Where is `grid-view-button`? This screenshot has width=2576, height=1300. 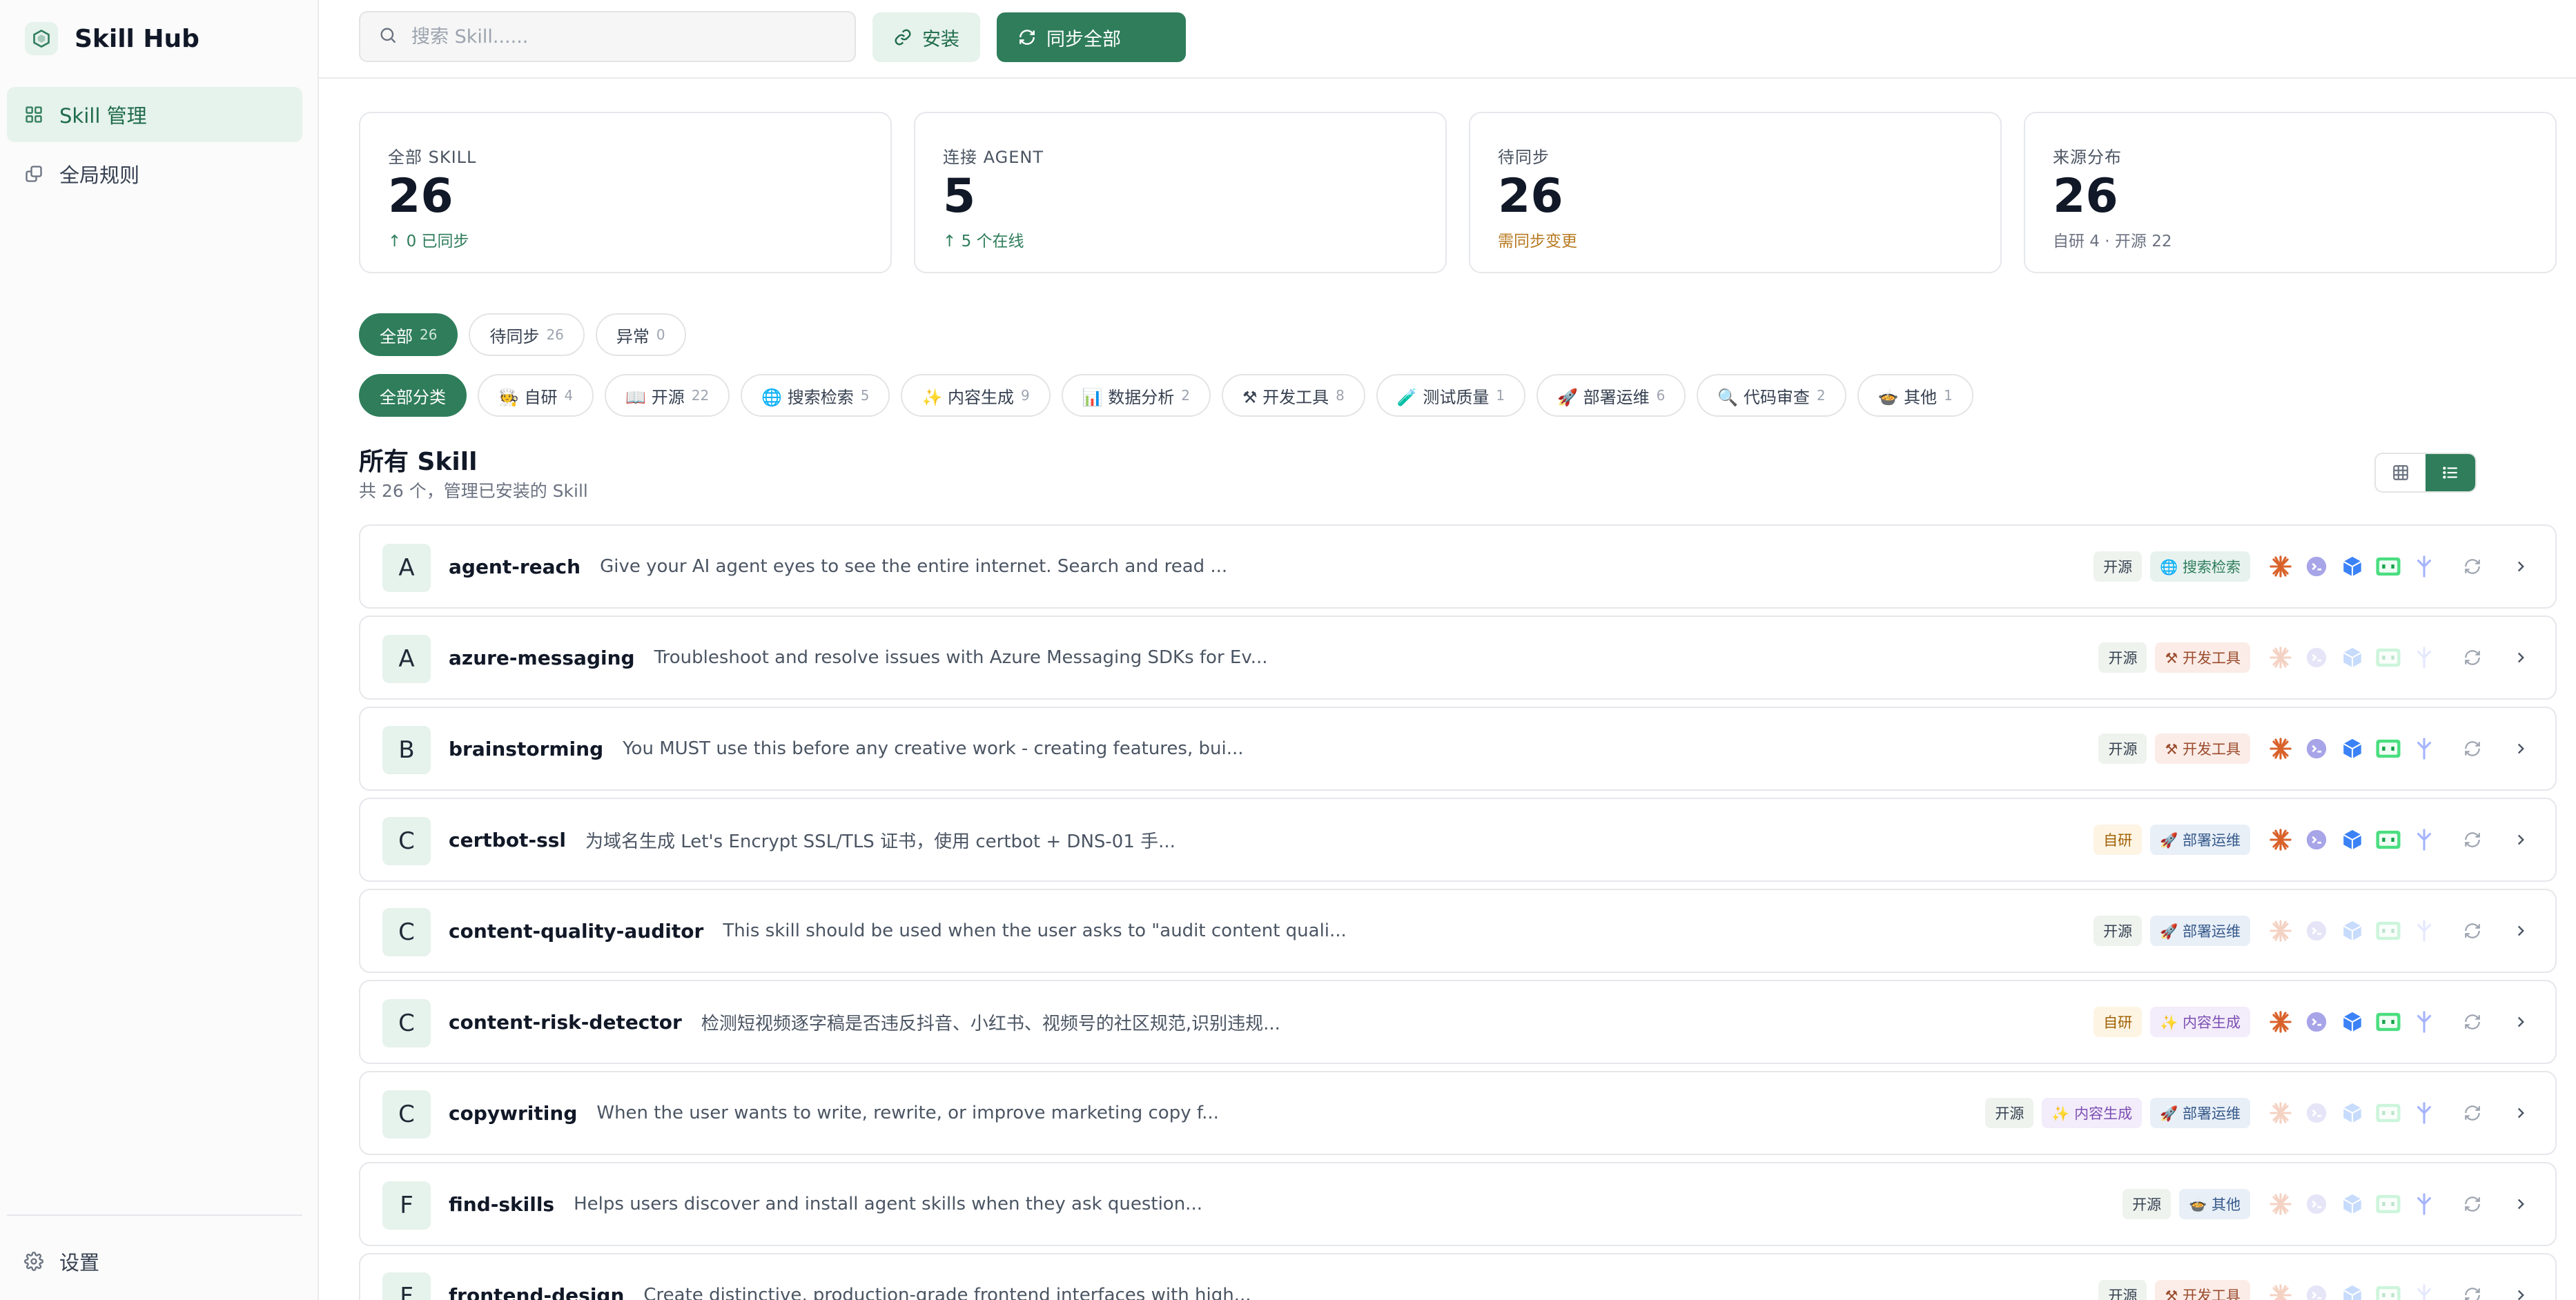
grid-view-button is located at coordinates (2401, 472).